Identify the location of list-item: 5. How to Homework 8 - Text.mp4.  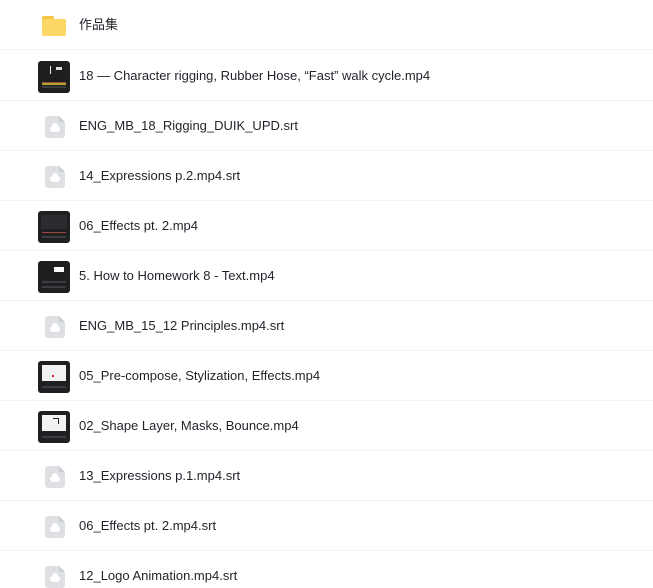
(326, 276).